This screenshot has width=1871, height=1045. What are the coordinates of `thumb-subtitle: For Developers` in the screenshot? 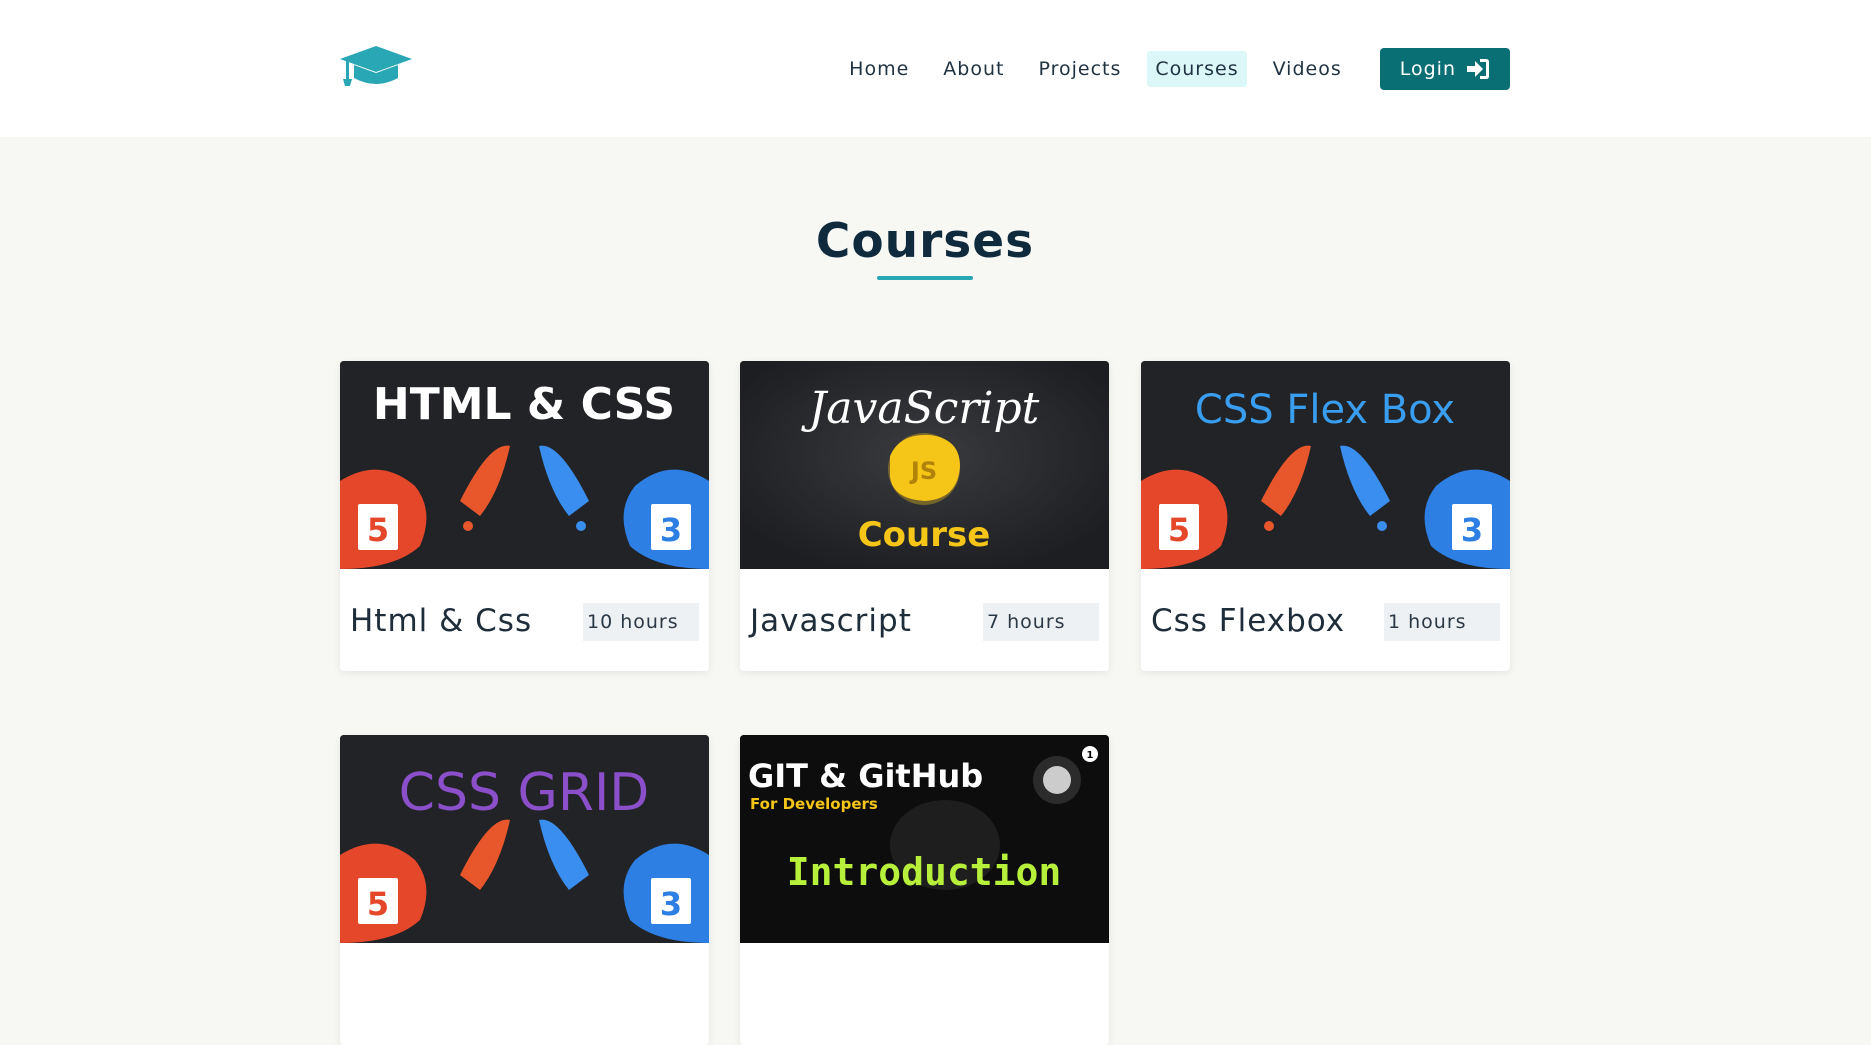 It's located at (814, 804).